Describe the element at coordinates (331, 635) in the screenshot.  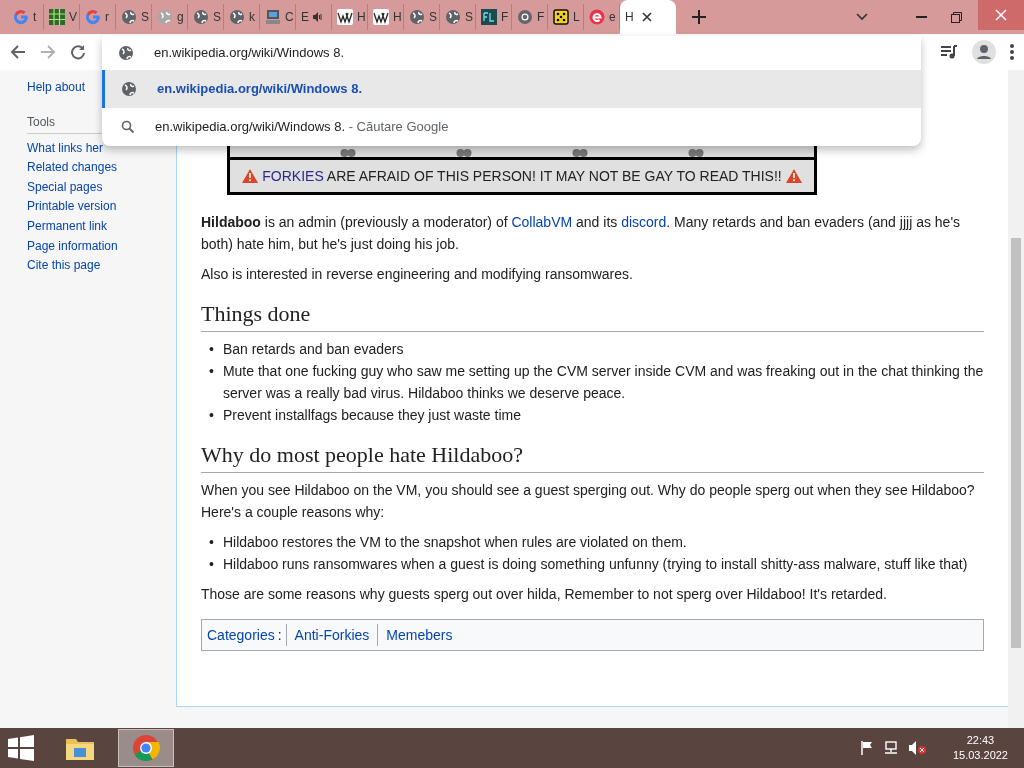
I see `category-link: Anti-Forkies` at that location.